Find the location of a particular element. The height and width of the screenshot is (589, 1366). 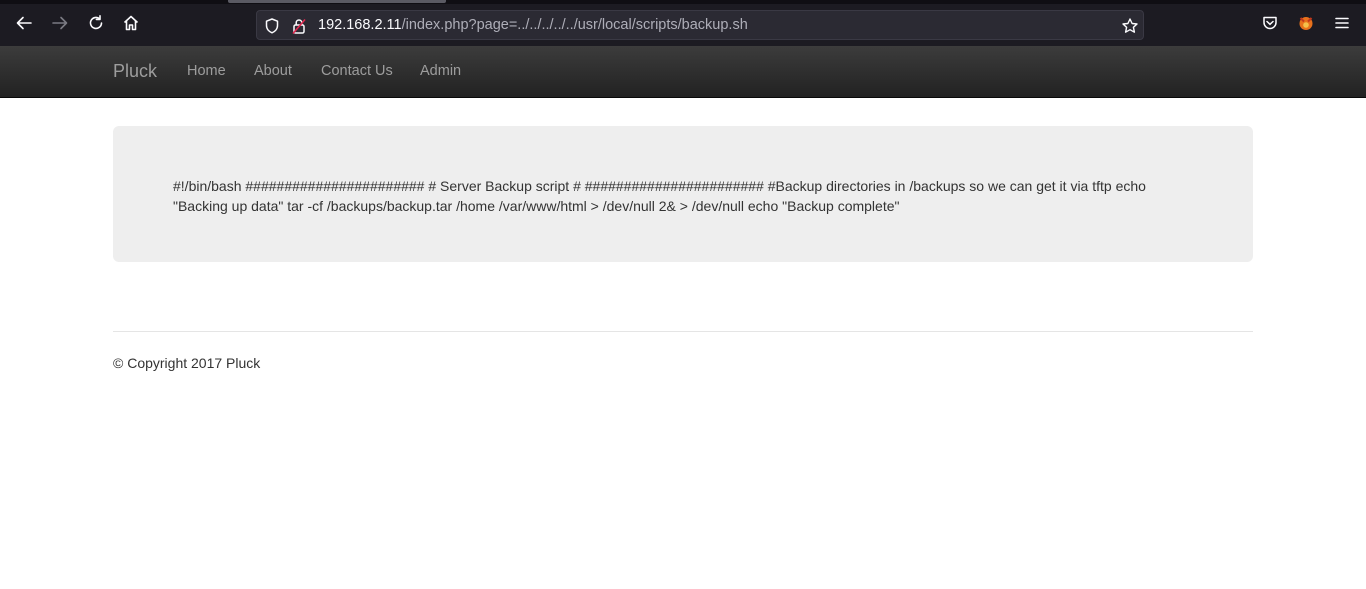

home-button is located at coordinates (131, 23).